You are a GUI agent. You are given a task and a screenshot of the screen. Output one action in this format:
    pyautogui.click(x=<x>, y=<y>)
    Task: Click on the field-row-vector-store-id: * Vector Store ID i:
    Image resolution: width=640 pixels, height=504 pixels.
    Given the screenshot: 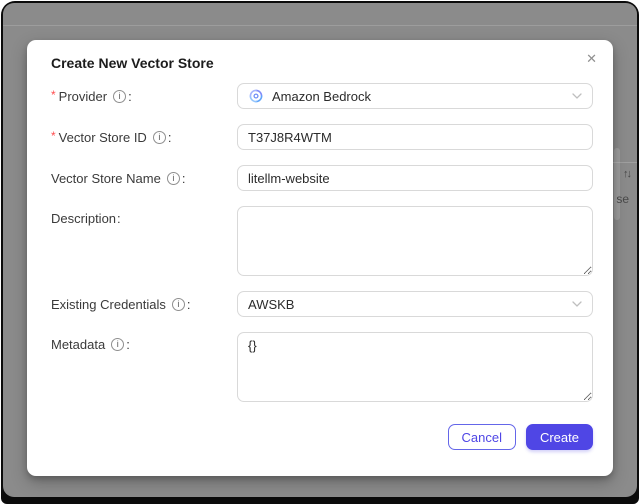 What is the action you would take?
    pyautogui.click(x=322, y=137)
    